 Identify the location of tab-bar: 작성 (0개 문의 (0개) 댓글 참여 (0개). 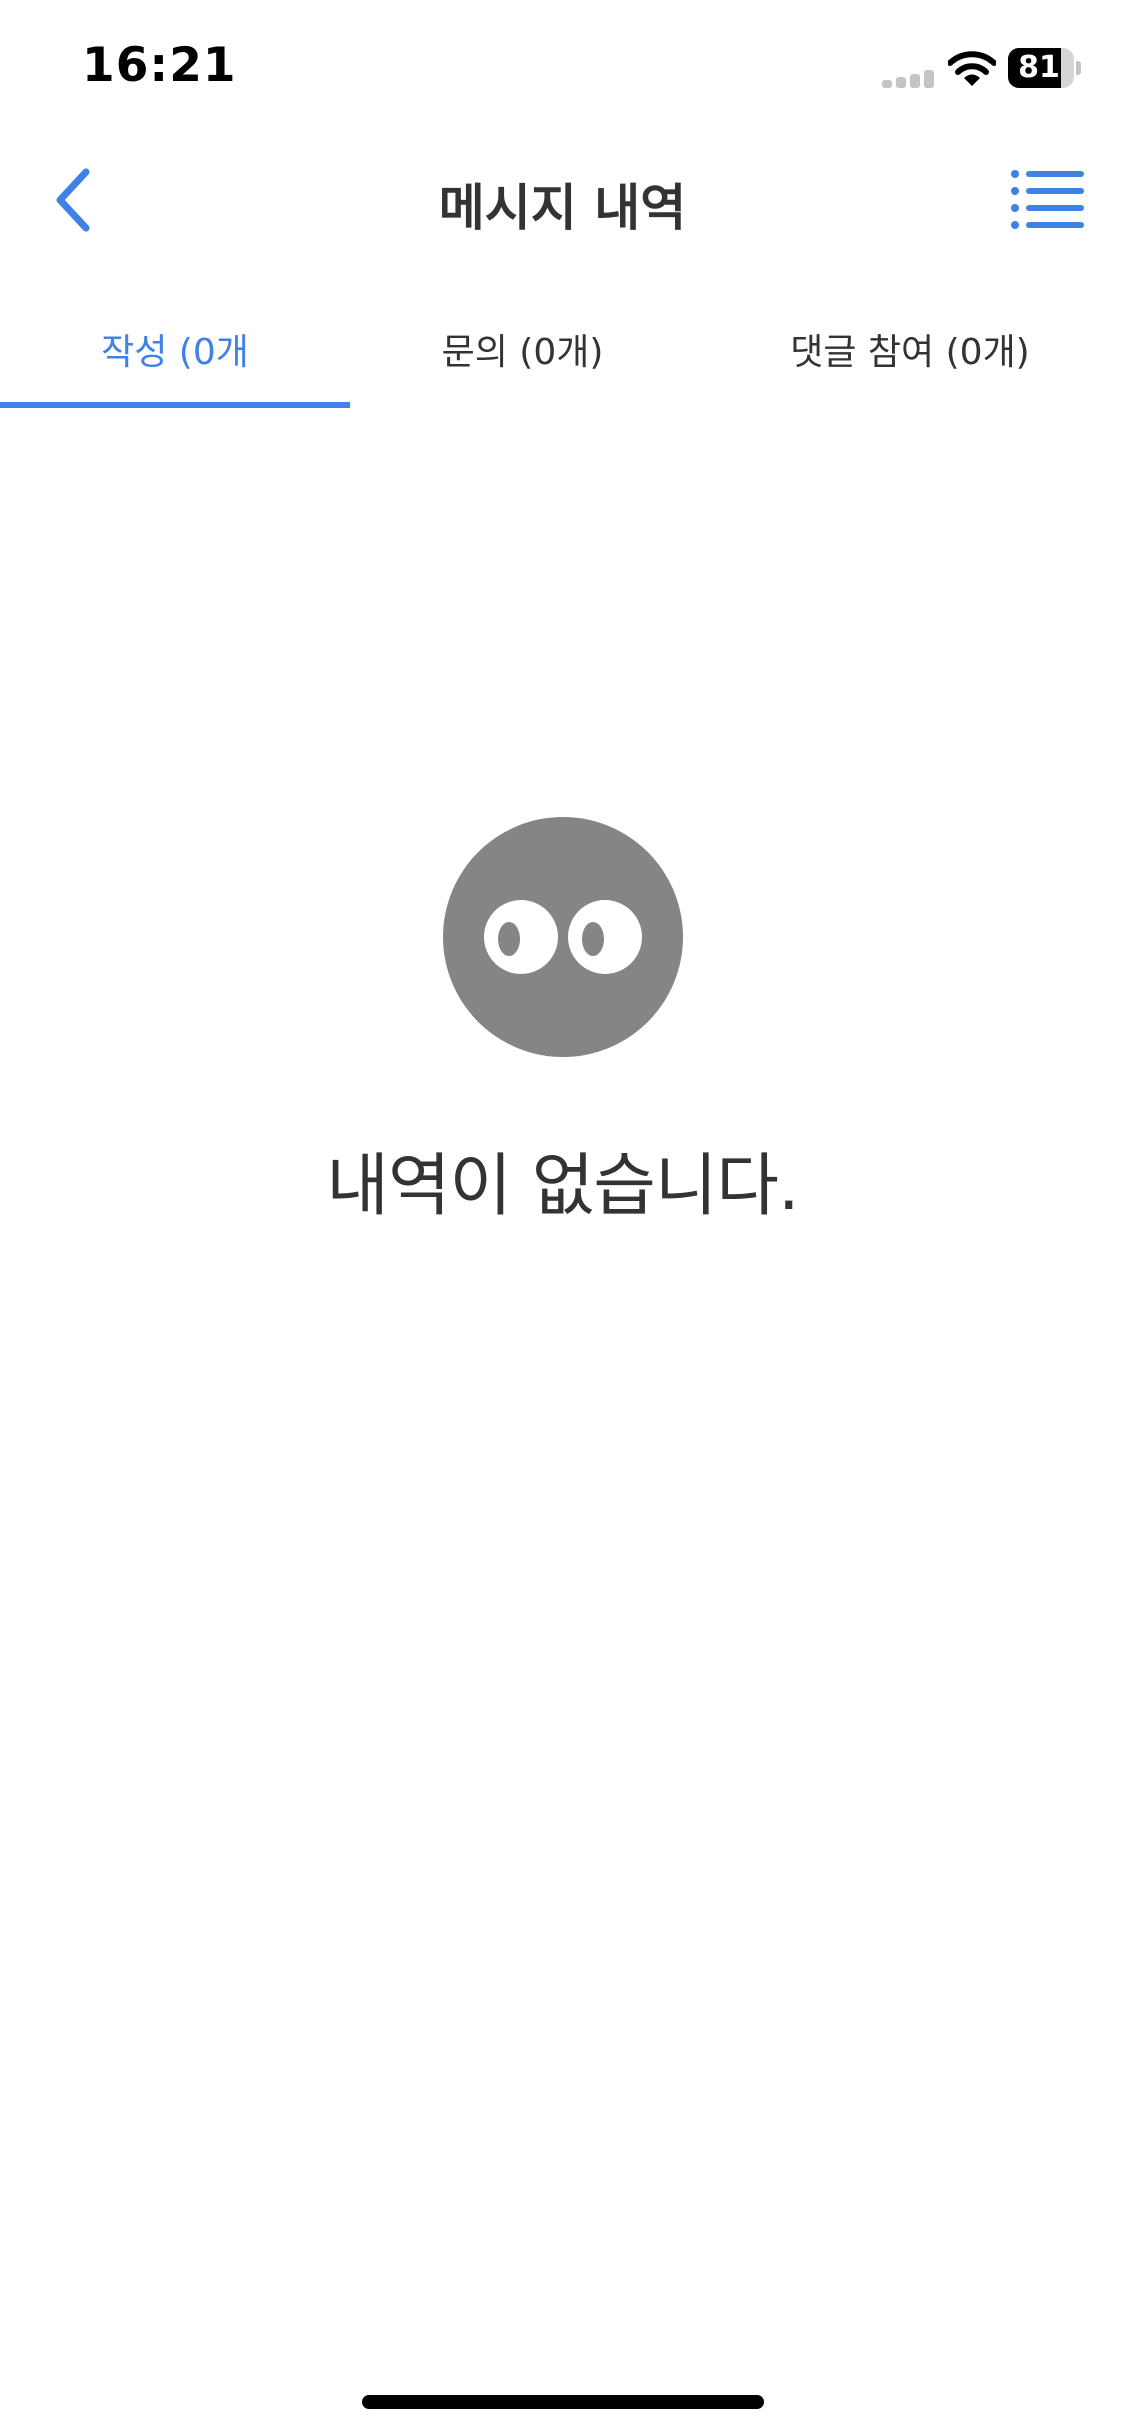
(562, 349).